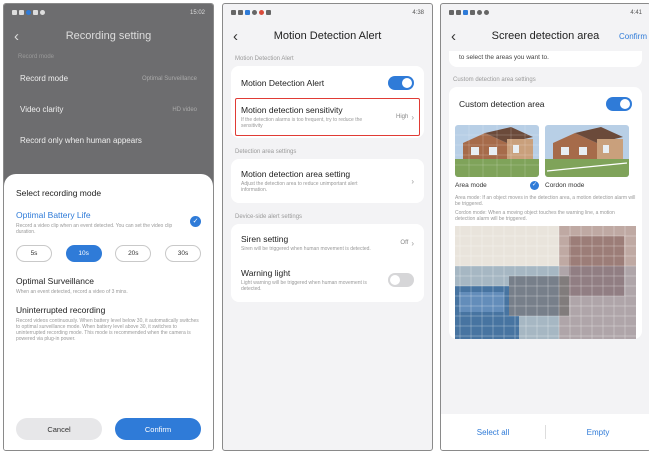  I want to click on section-label: Record mode, so click(36, 57).